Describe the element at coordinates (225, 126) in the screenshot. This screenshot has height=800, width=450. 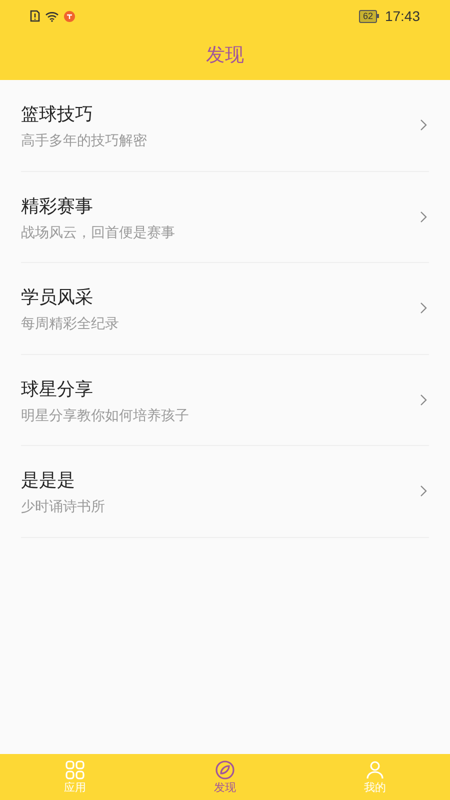
I see `list-item: 篮球技巧 高手多年的技巧解密` at that location.